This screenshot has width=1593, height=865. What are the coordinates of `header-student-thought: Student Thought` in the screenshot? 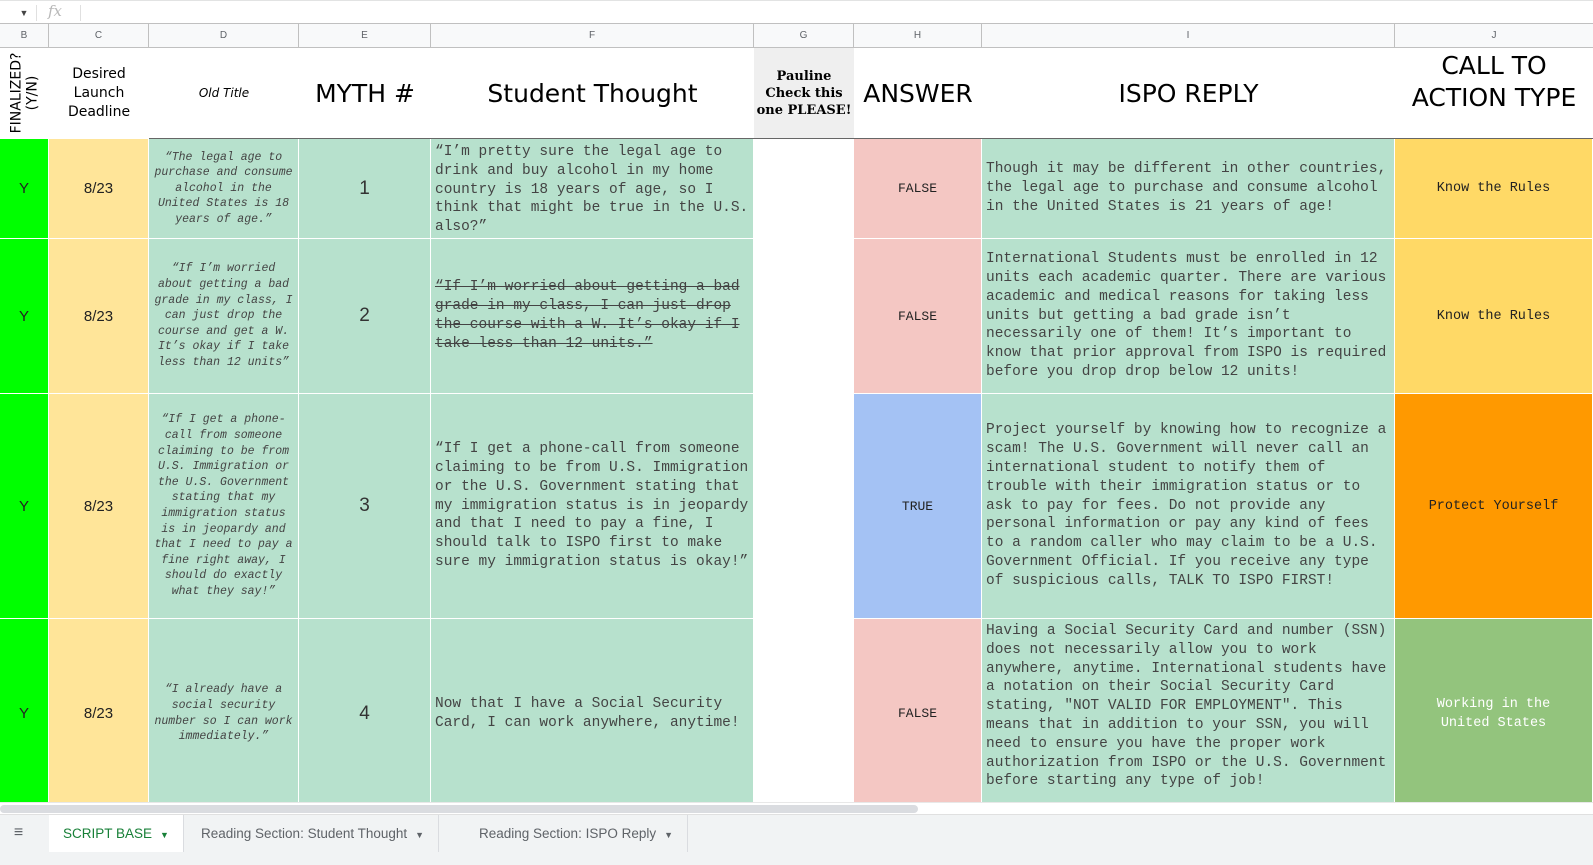 It's located at (592, 93).